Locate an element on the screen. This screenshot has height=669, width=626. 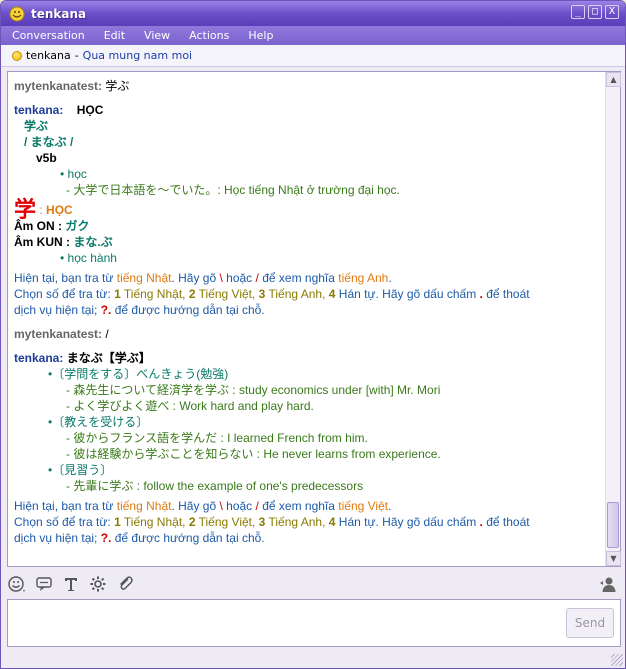
kana-reading: / まなぶ / is located at coordinates (49, 142).